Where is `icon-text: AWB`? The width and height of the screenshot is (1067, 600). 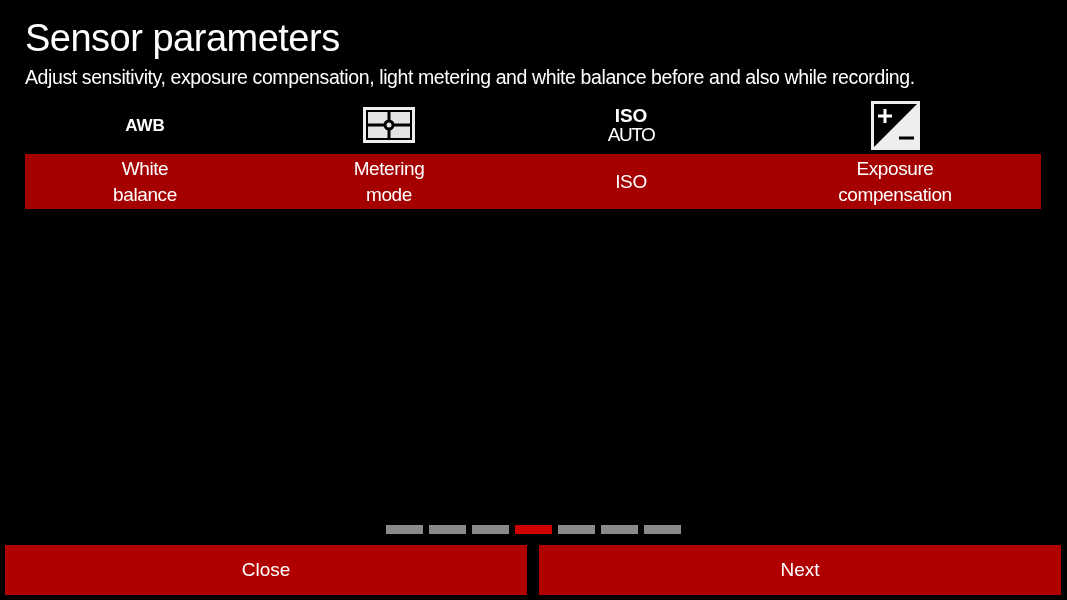 icon-text: AWB is located at coordinates (145, 125).